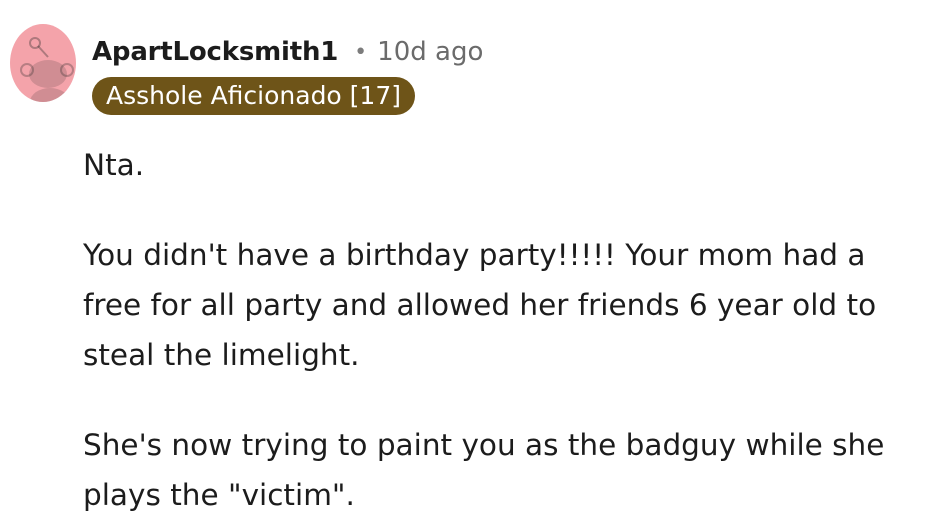  Describe the element at coordinates (114, 165) in the screenshot. I see `comment-paragraph: Nta.` at that location.